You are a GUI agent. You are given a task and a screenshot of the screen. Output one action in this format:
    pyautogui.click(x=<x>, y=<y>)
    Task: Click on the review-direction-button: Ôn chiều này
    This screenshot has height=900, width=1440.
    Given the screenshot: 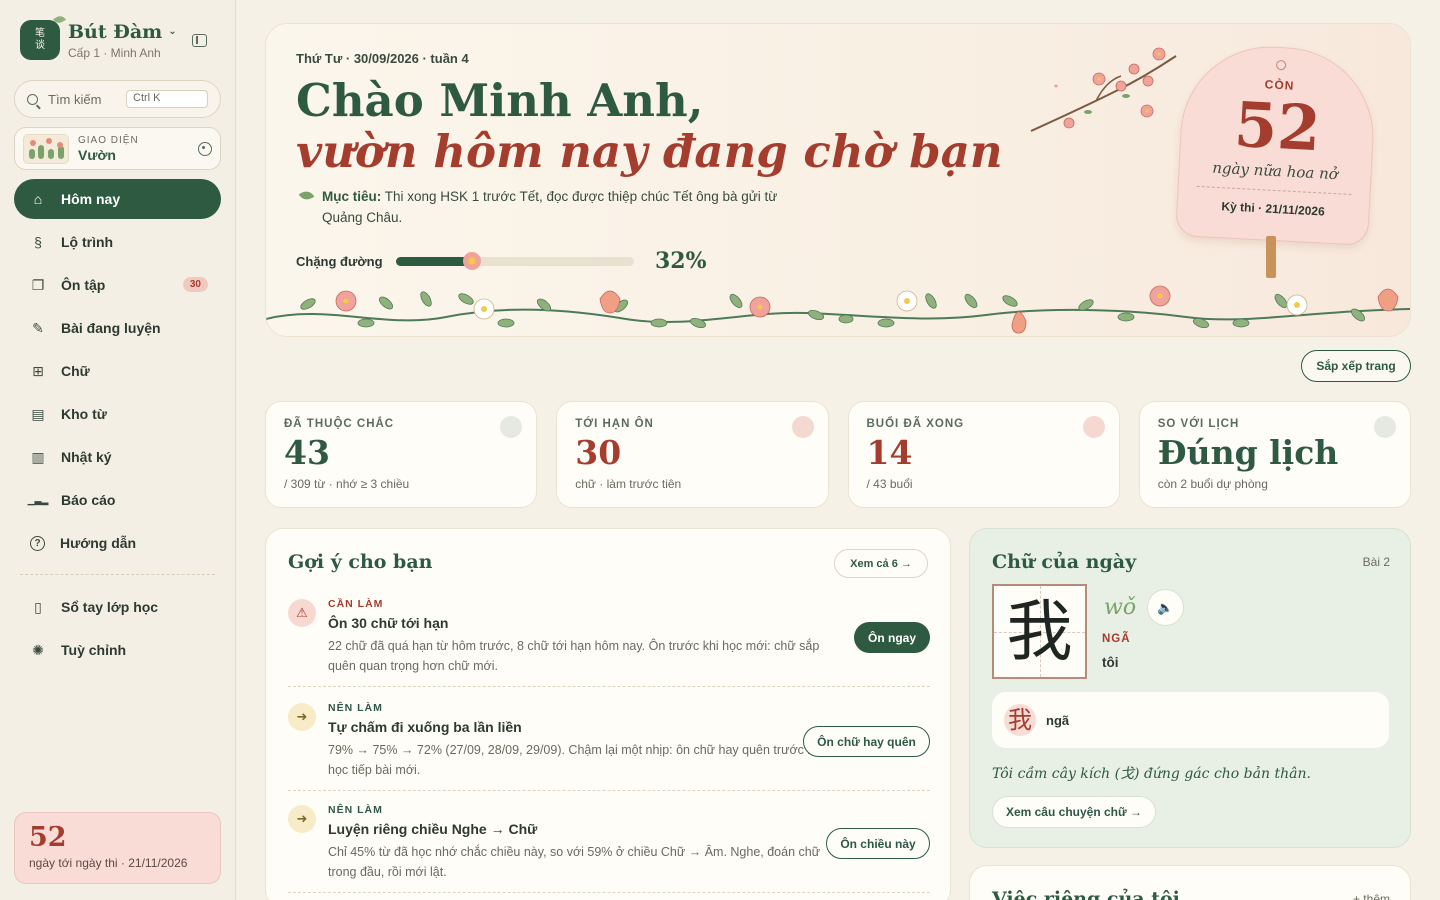 What is the action you would take?
    pyautogui.click(x=878, y=843)
    